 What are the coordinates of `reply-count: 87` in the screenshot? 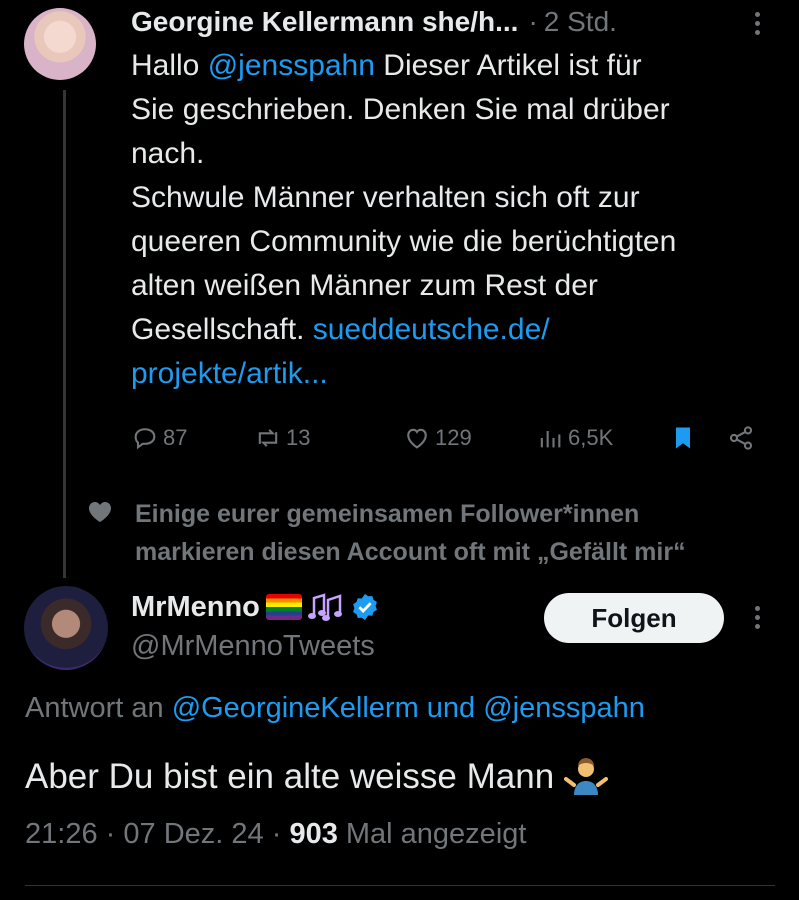 It's located at (175, 437).